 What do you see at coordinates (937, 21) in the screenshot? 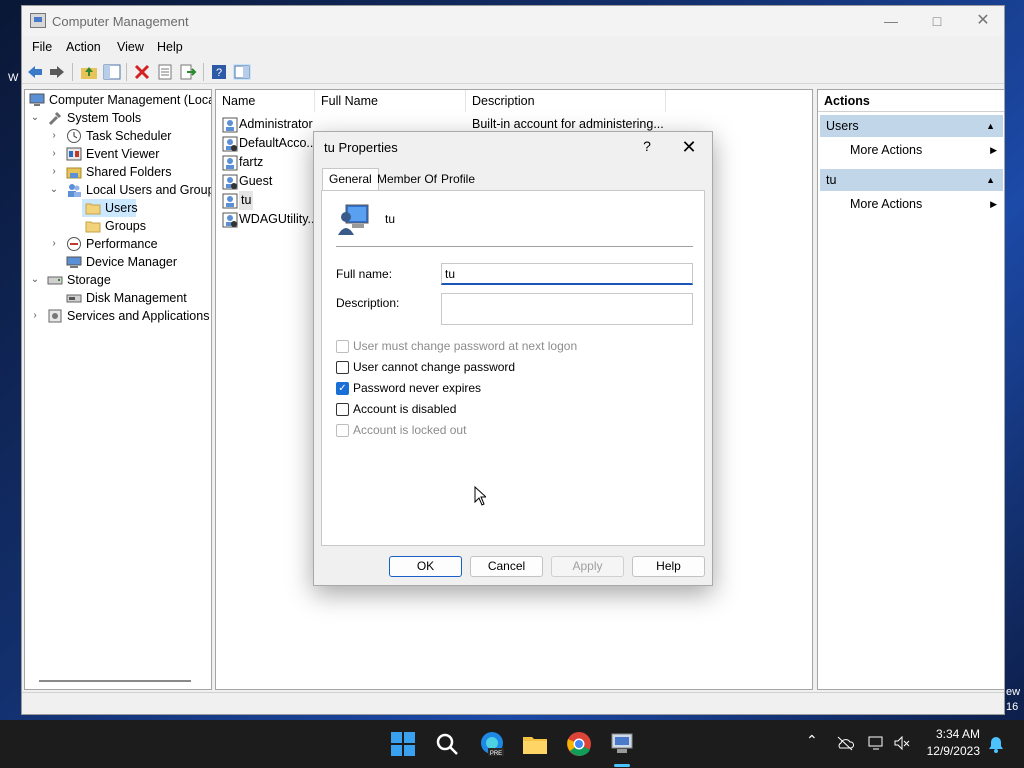
I see `maximize-button: □` at bounding box center [937, 21].